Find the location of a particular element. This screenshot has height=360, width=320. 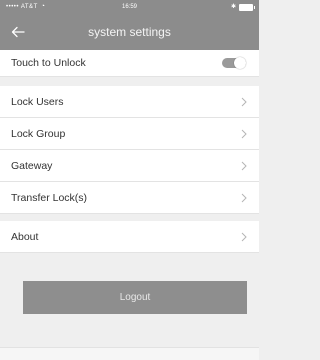

settings-item-label: Lock Users is located at coordinates (37, 101).